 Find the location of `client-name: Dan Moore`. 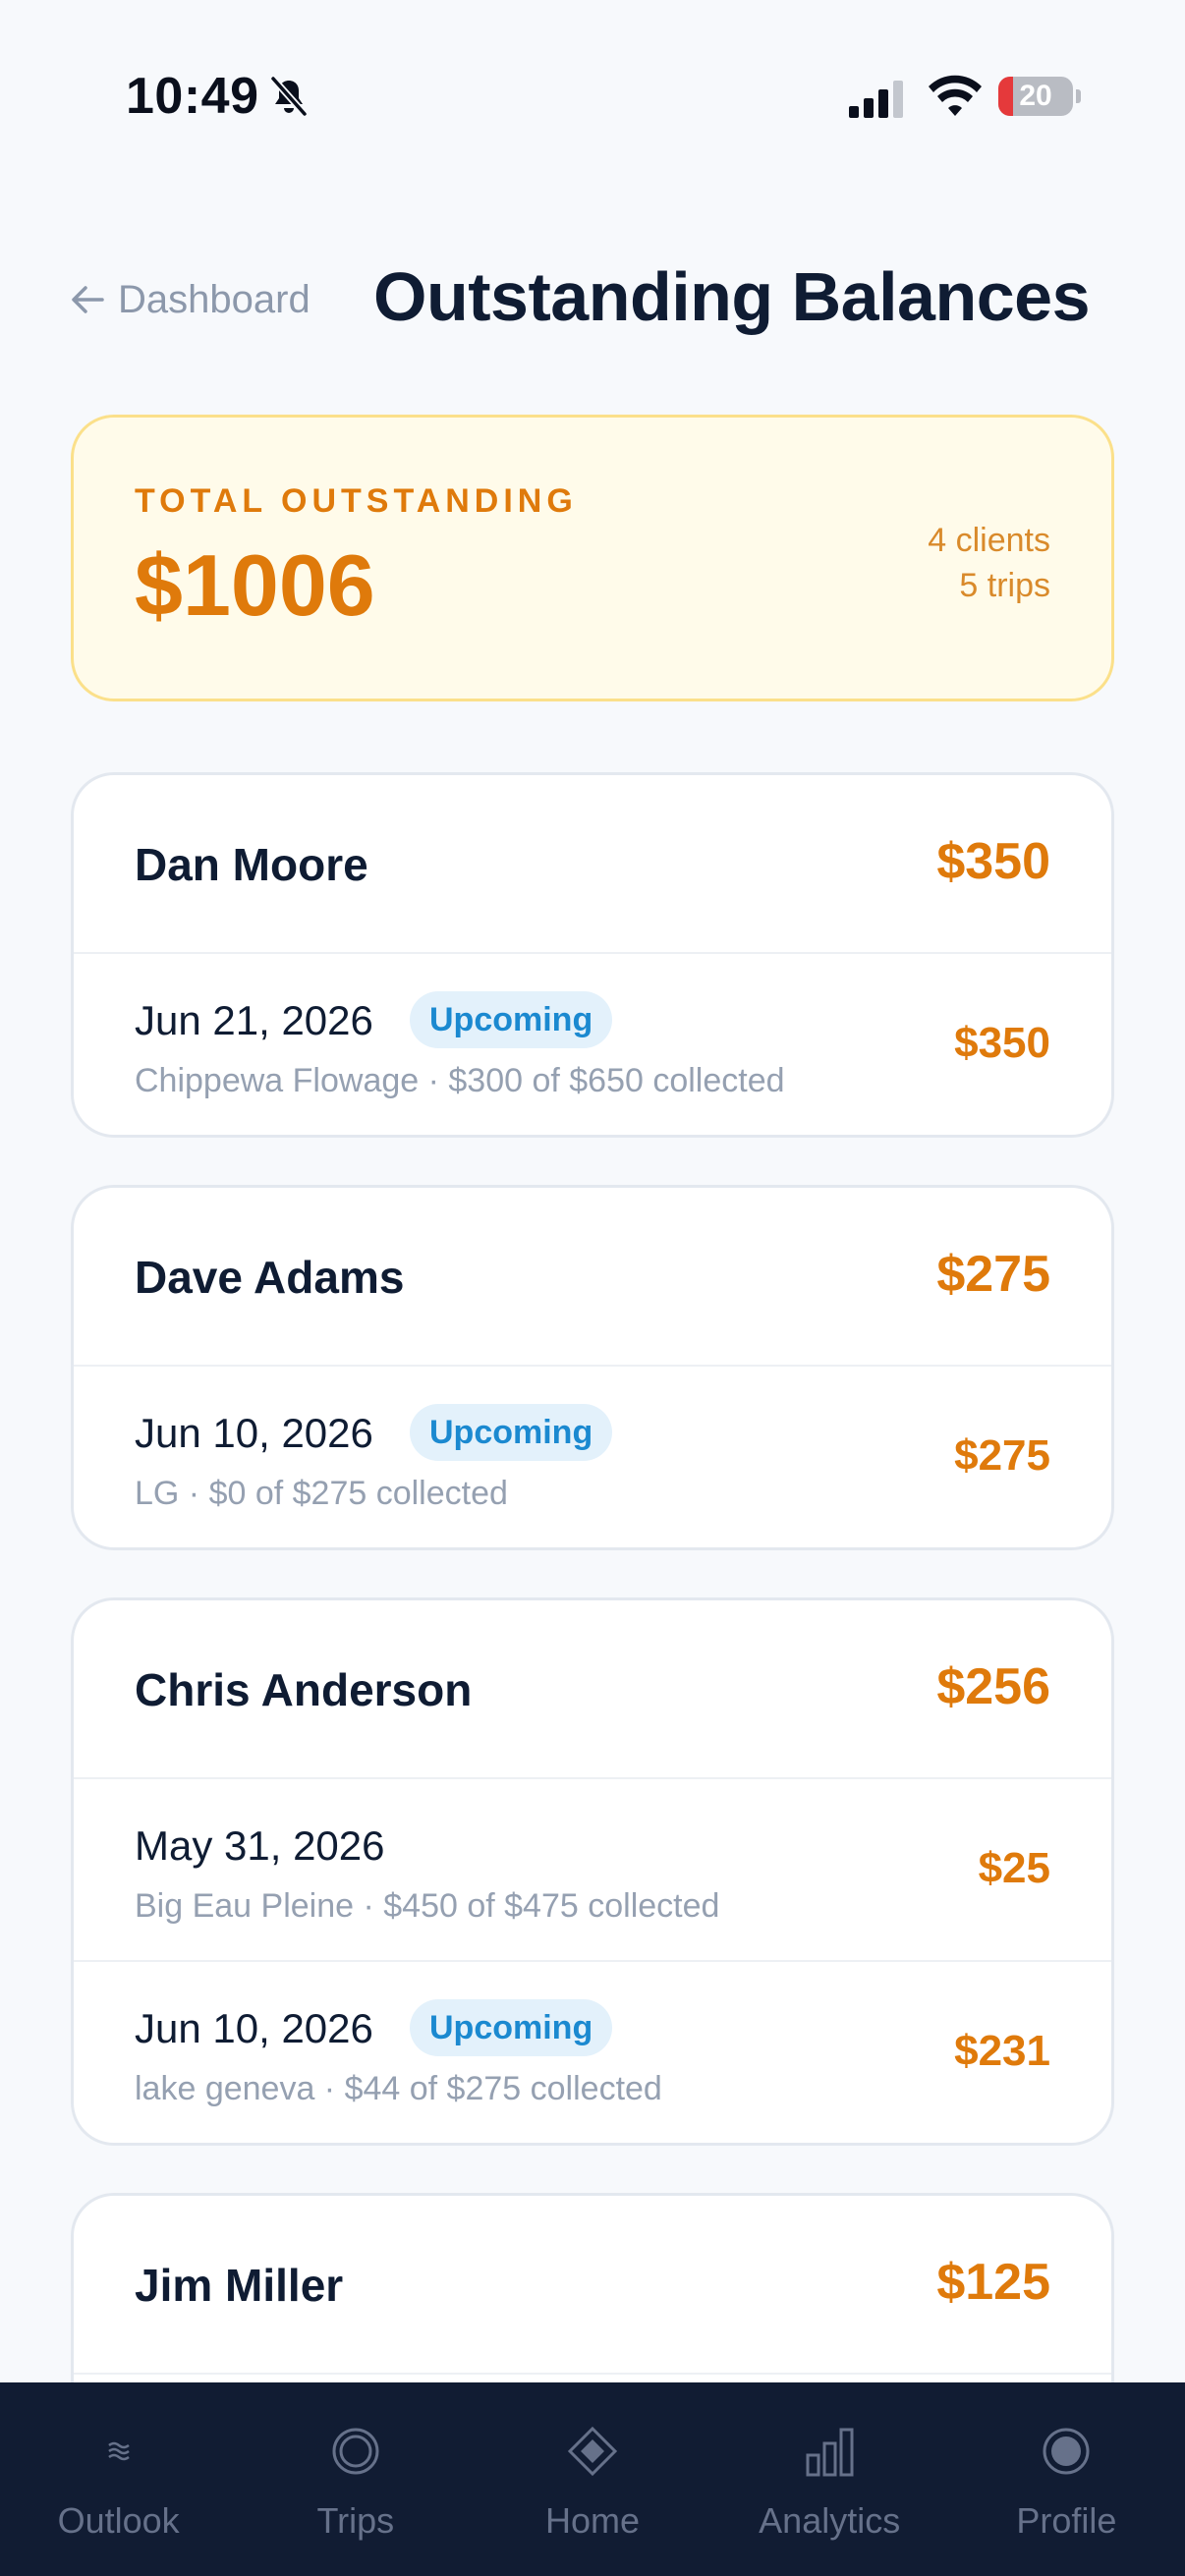

client-name: Dan Moore is located at coordinates (252, 864).